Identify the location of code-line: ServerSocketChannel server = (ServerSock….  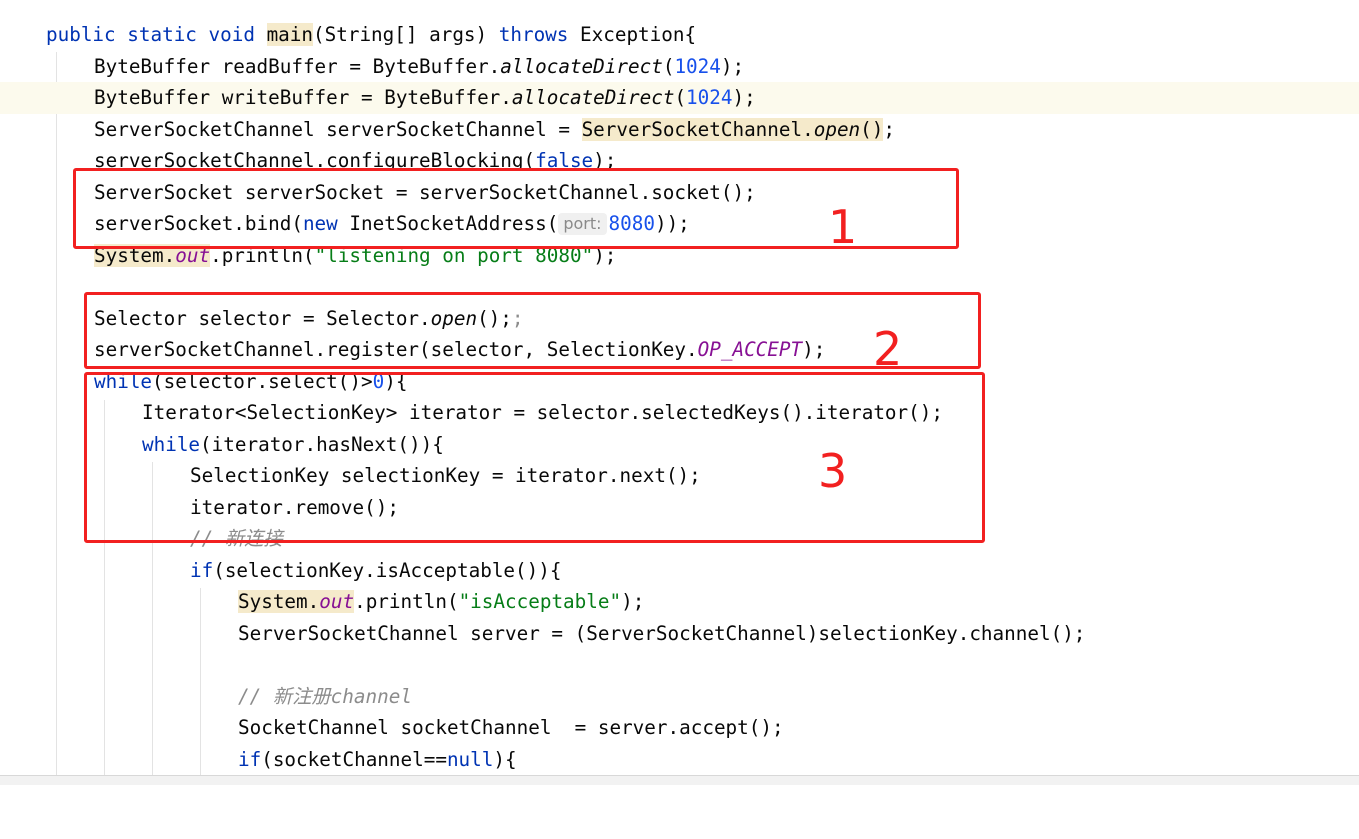
(679, 634).